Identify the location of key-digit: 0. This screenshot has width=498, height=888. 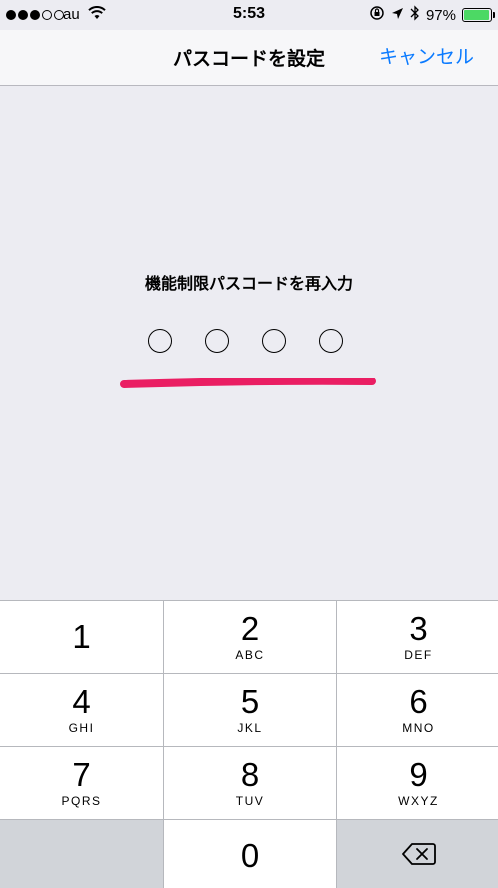
(250, 855).